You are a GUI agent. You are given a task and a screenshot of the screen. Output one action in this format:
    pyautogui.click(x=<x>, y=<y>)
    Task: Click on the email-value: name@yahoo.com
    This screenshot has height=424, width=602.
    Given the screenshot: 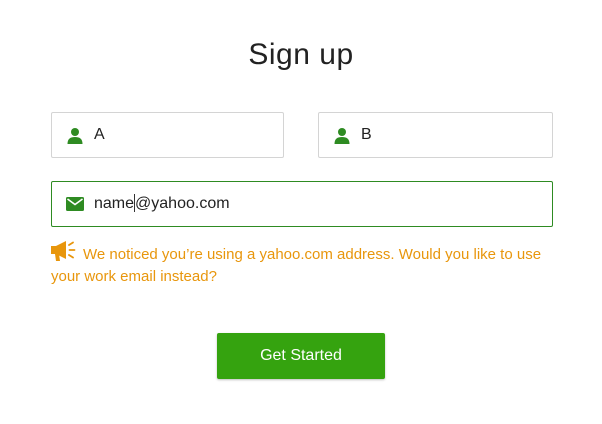 What is the action you would take?
    pyautogui.click(x=162, y=203)
    